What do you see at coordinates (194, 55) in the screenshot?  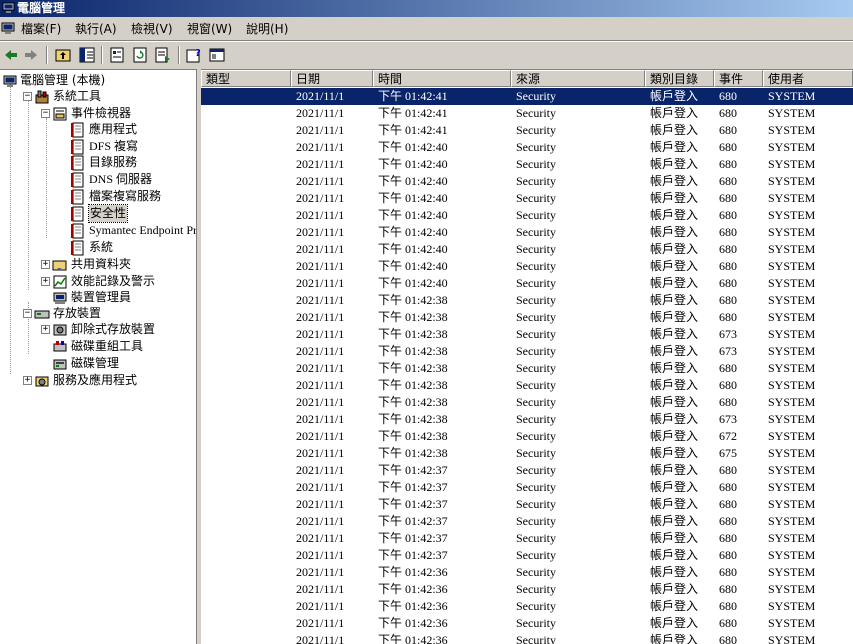 I see `help-icon: ?` at bounding box center [194, 55].